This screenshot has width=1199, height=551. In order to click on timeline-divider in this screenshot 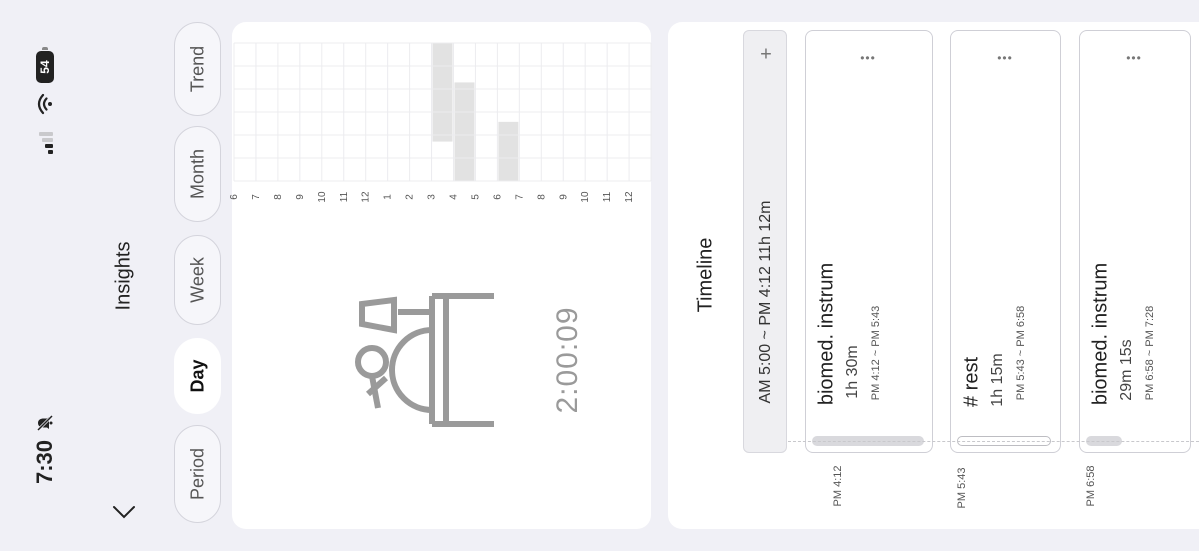, I will do `click(993, 441)`.